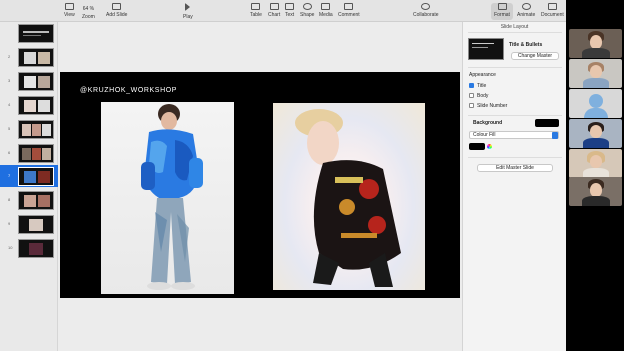 The image size is (624, 351). What do you see at coordinates (29, 153) in the screenshot?
I see `slide-thumbnail: 6` at bounding box center [29, 153].